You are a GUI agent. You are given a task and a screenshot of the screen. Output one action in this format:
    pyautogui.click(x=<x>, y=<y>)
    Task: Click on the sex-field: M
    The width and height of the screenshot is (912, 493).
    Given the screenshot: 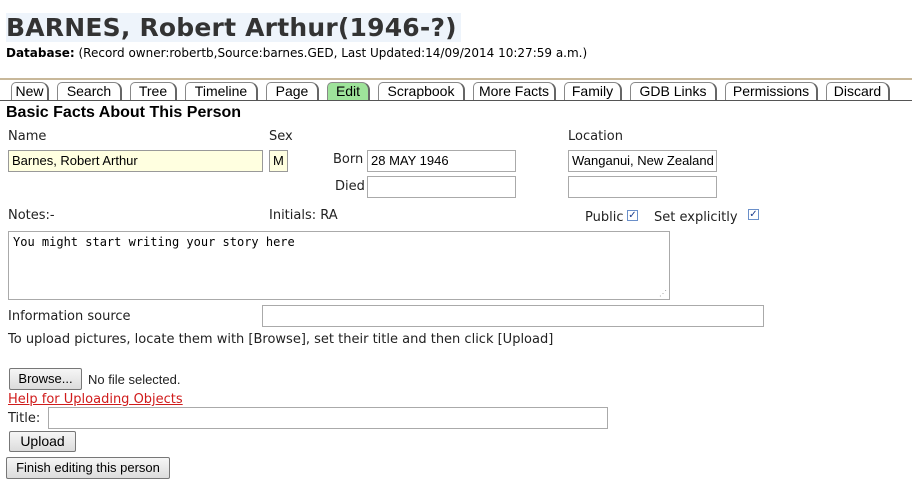 What is the action you would take?
    pyautogui.click(x=278, y=161)
    